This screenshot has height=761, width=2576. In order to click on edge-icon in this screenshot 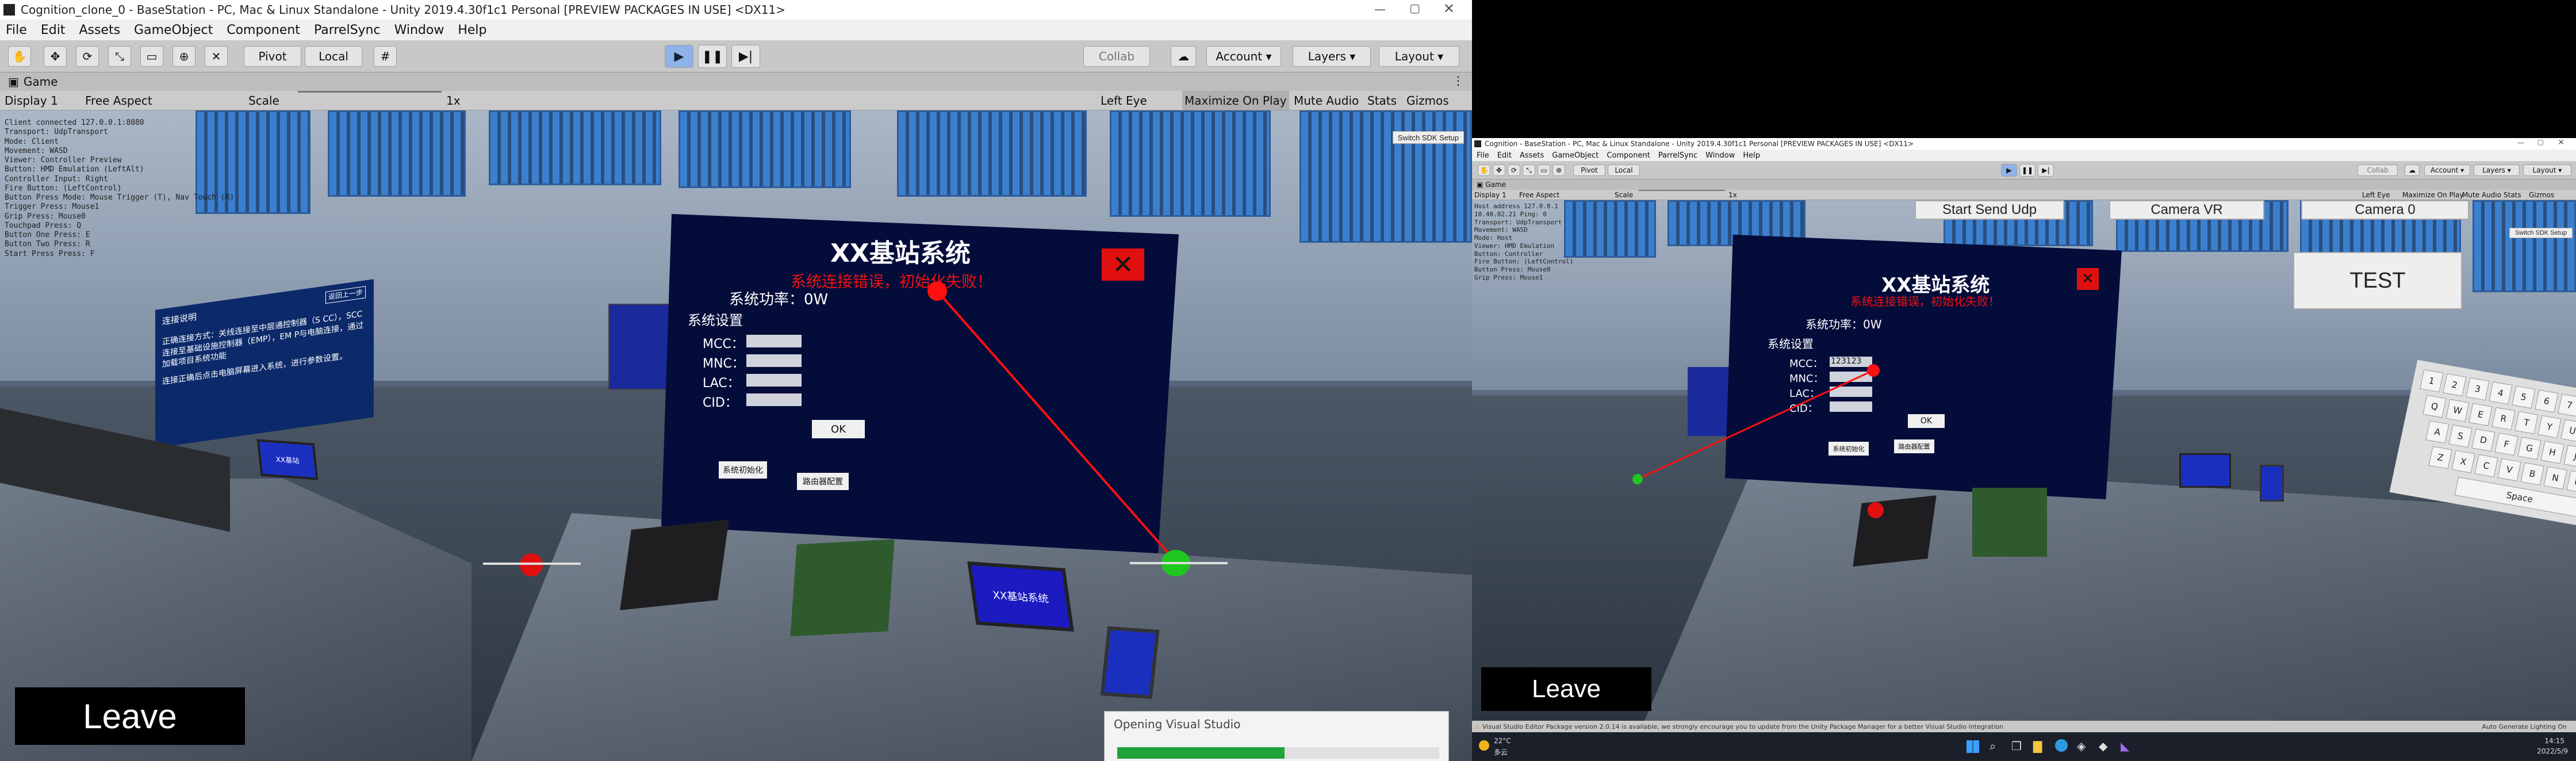, I will do `click(2061, 745)`.